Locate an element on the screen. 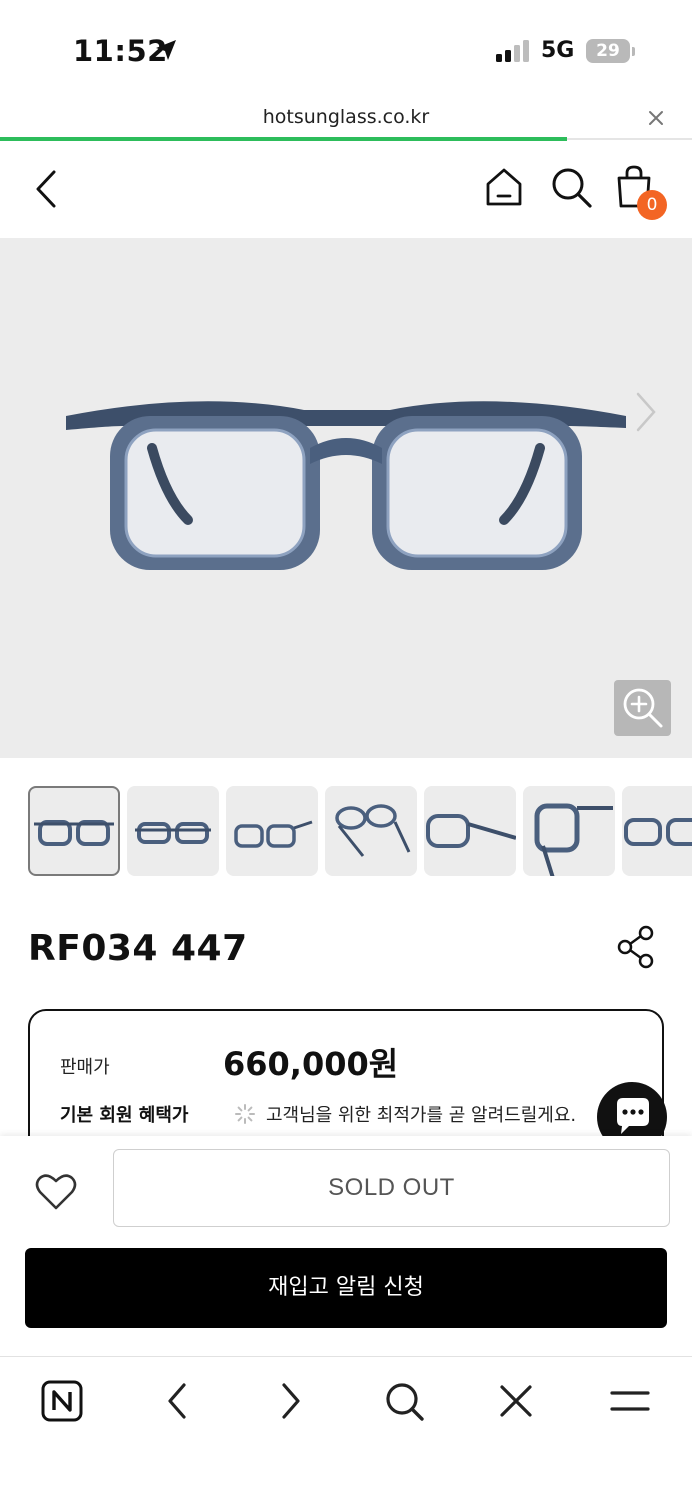  search-icon is located at coordinates (572, 190).